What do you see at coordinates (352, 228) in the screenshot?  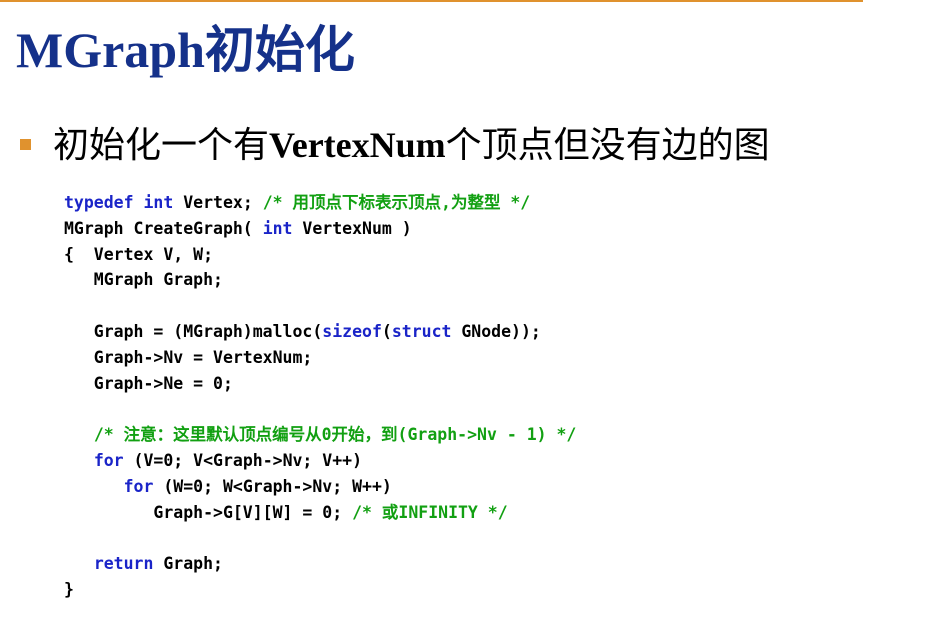 I see `code-text: VertexNum )` at bounding box center [352, 228].